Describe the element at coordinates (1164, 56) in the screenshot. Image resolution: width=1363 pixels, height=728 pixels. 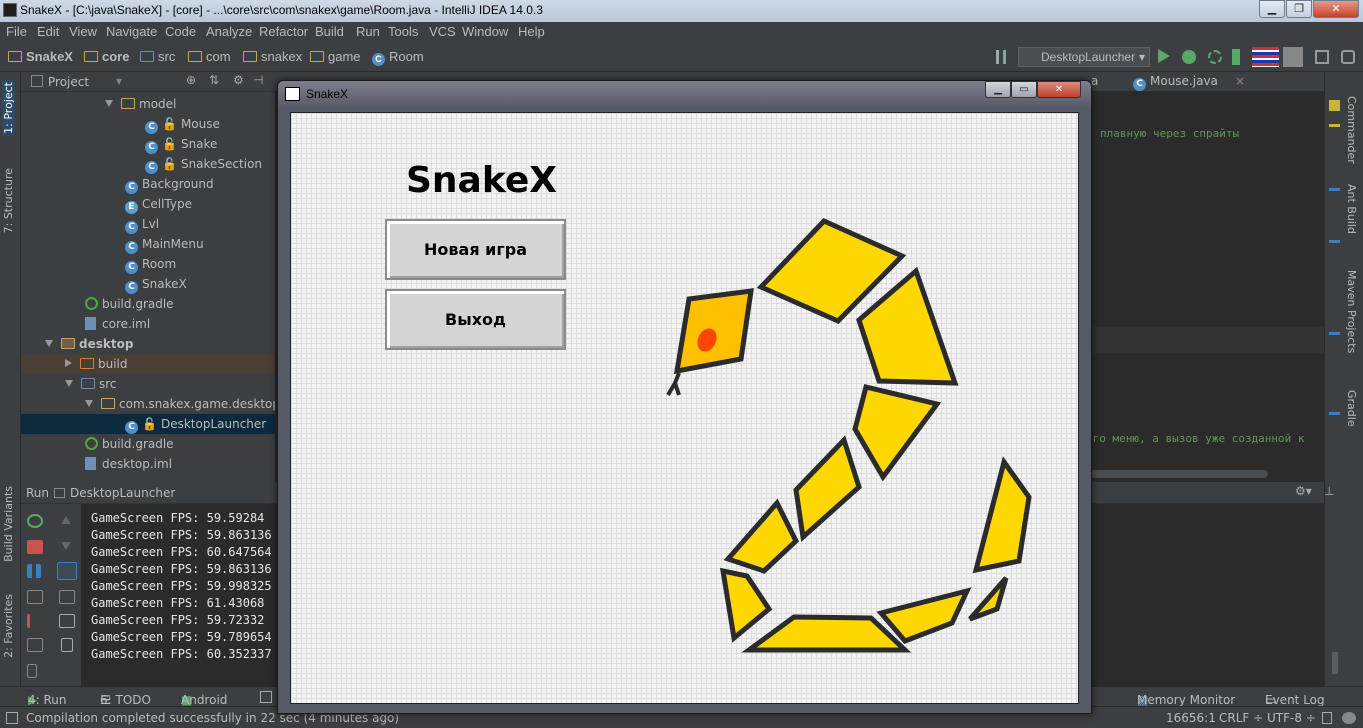
I see `run-icon` at that location.